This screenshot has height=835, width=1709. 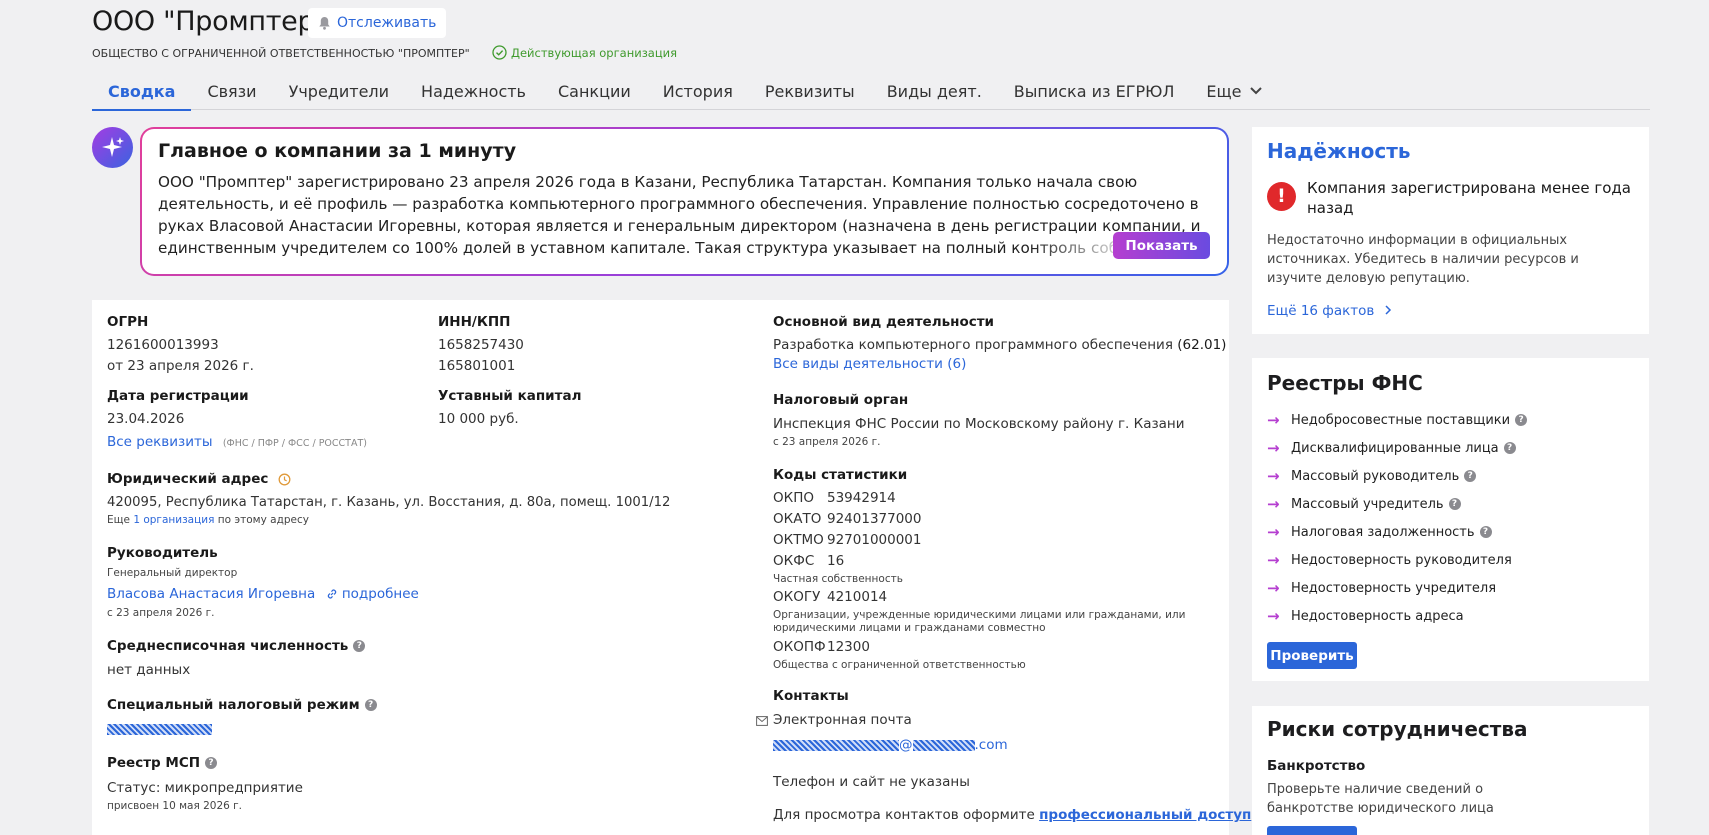 What do you see at coordinates (337, 151) in the screenshot?
I see `ai-summary-title: Главное о компании за 1 минуту` at bounding box center [337, 151].